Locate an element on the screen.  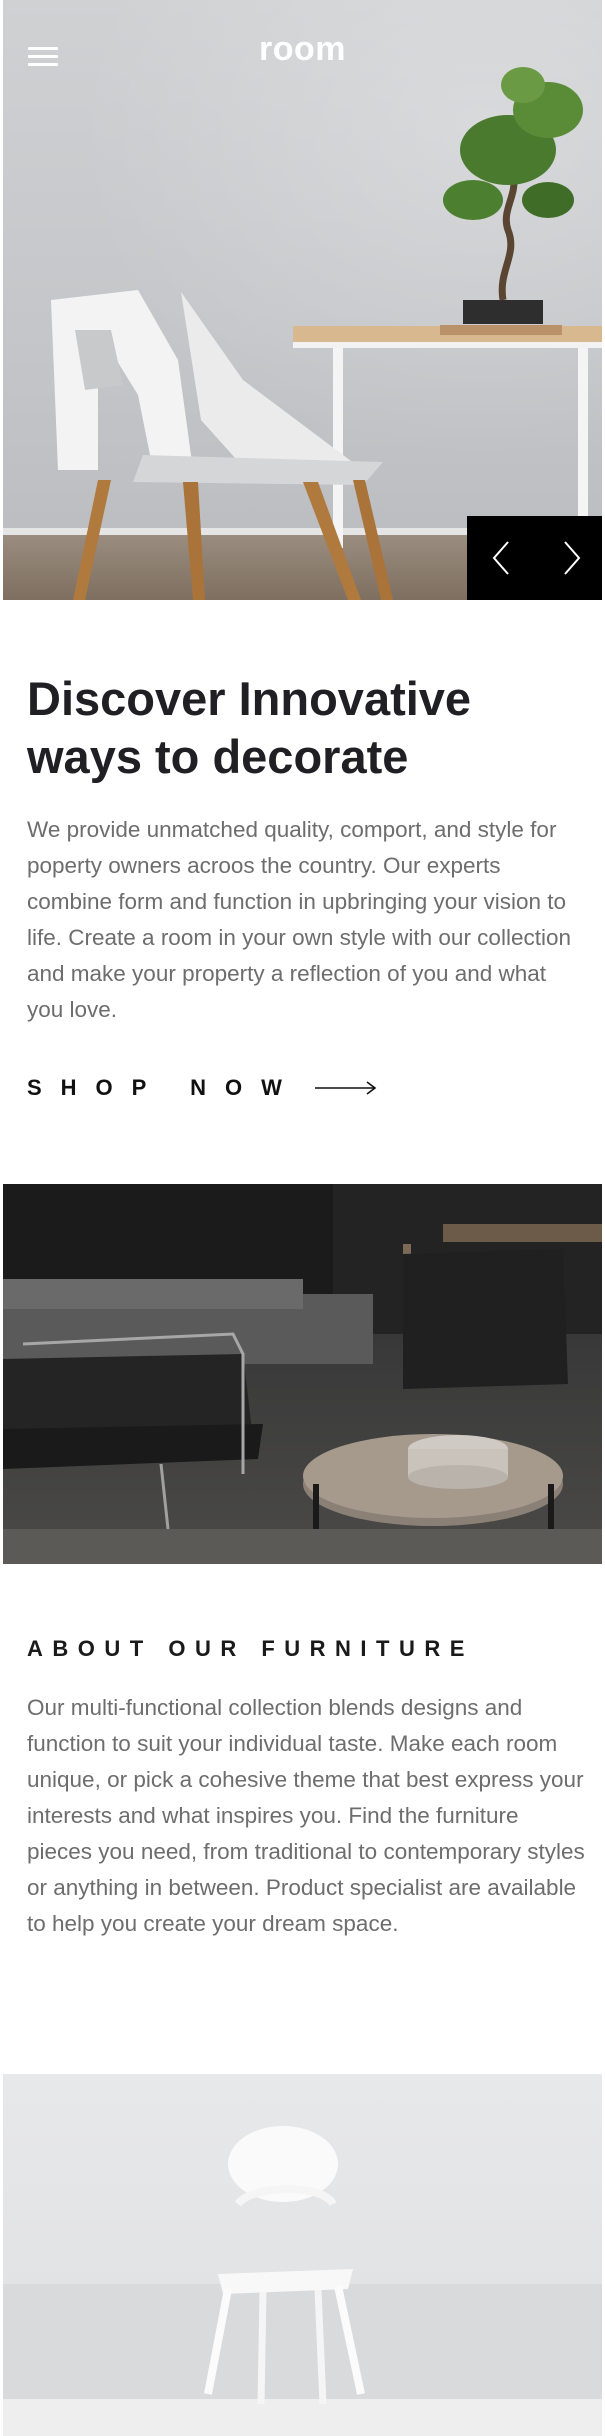
slider-prev-button is located at coordinates (501, 558).